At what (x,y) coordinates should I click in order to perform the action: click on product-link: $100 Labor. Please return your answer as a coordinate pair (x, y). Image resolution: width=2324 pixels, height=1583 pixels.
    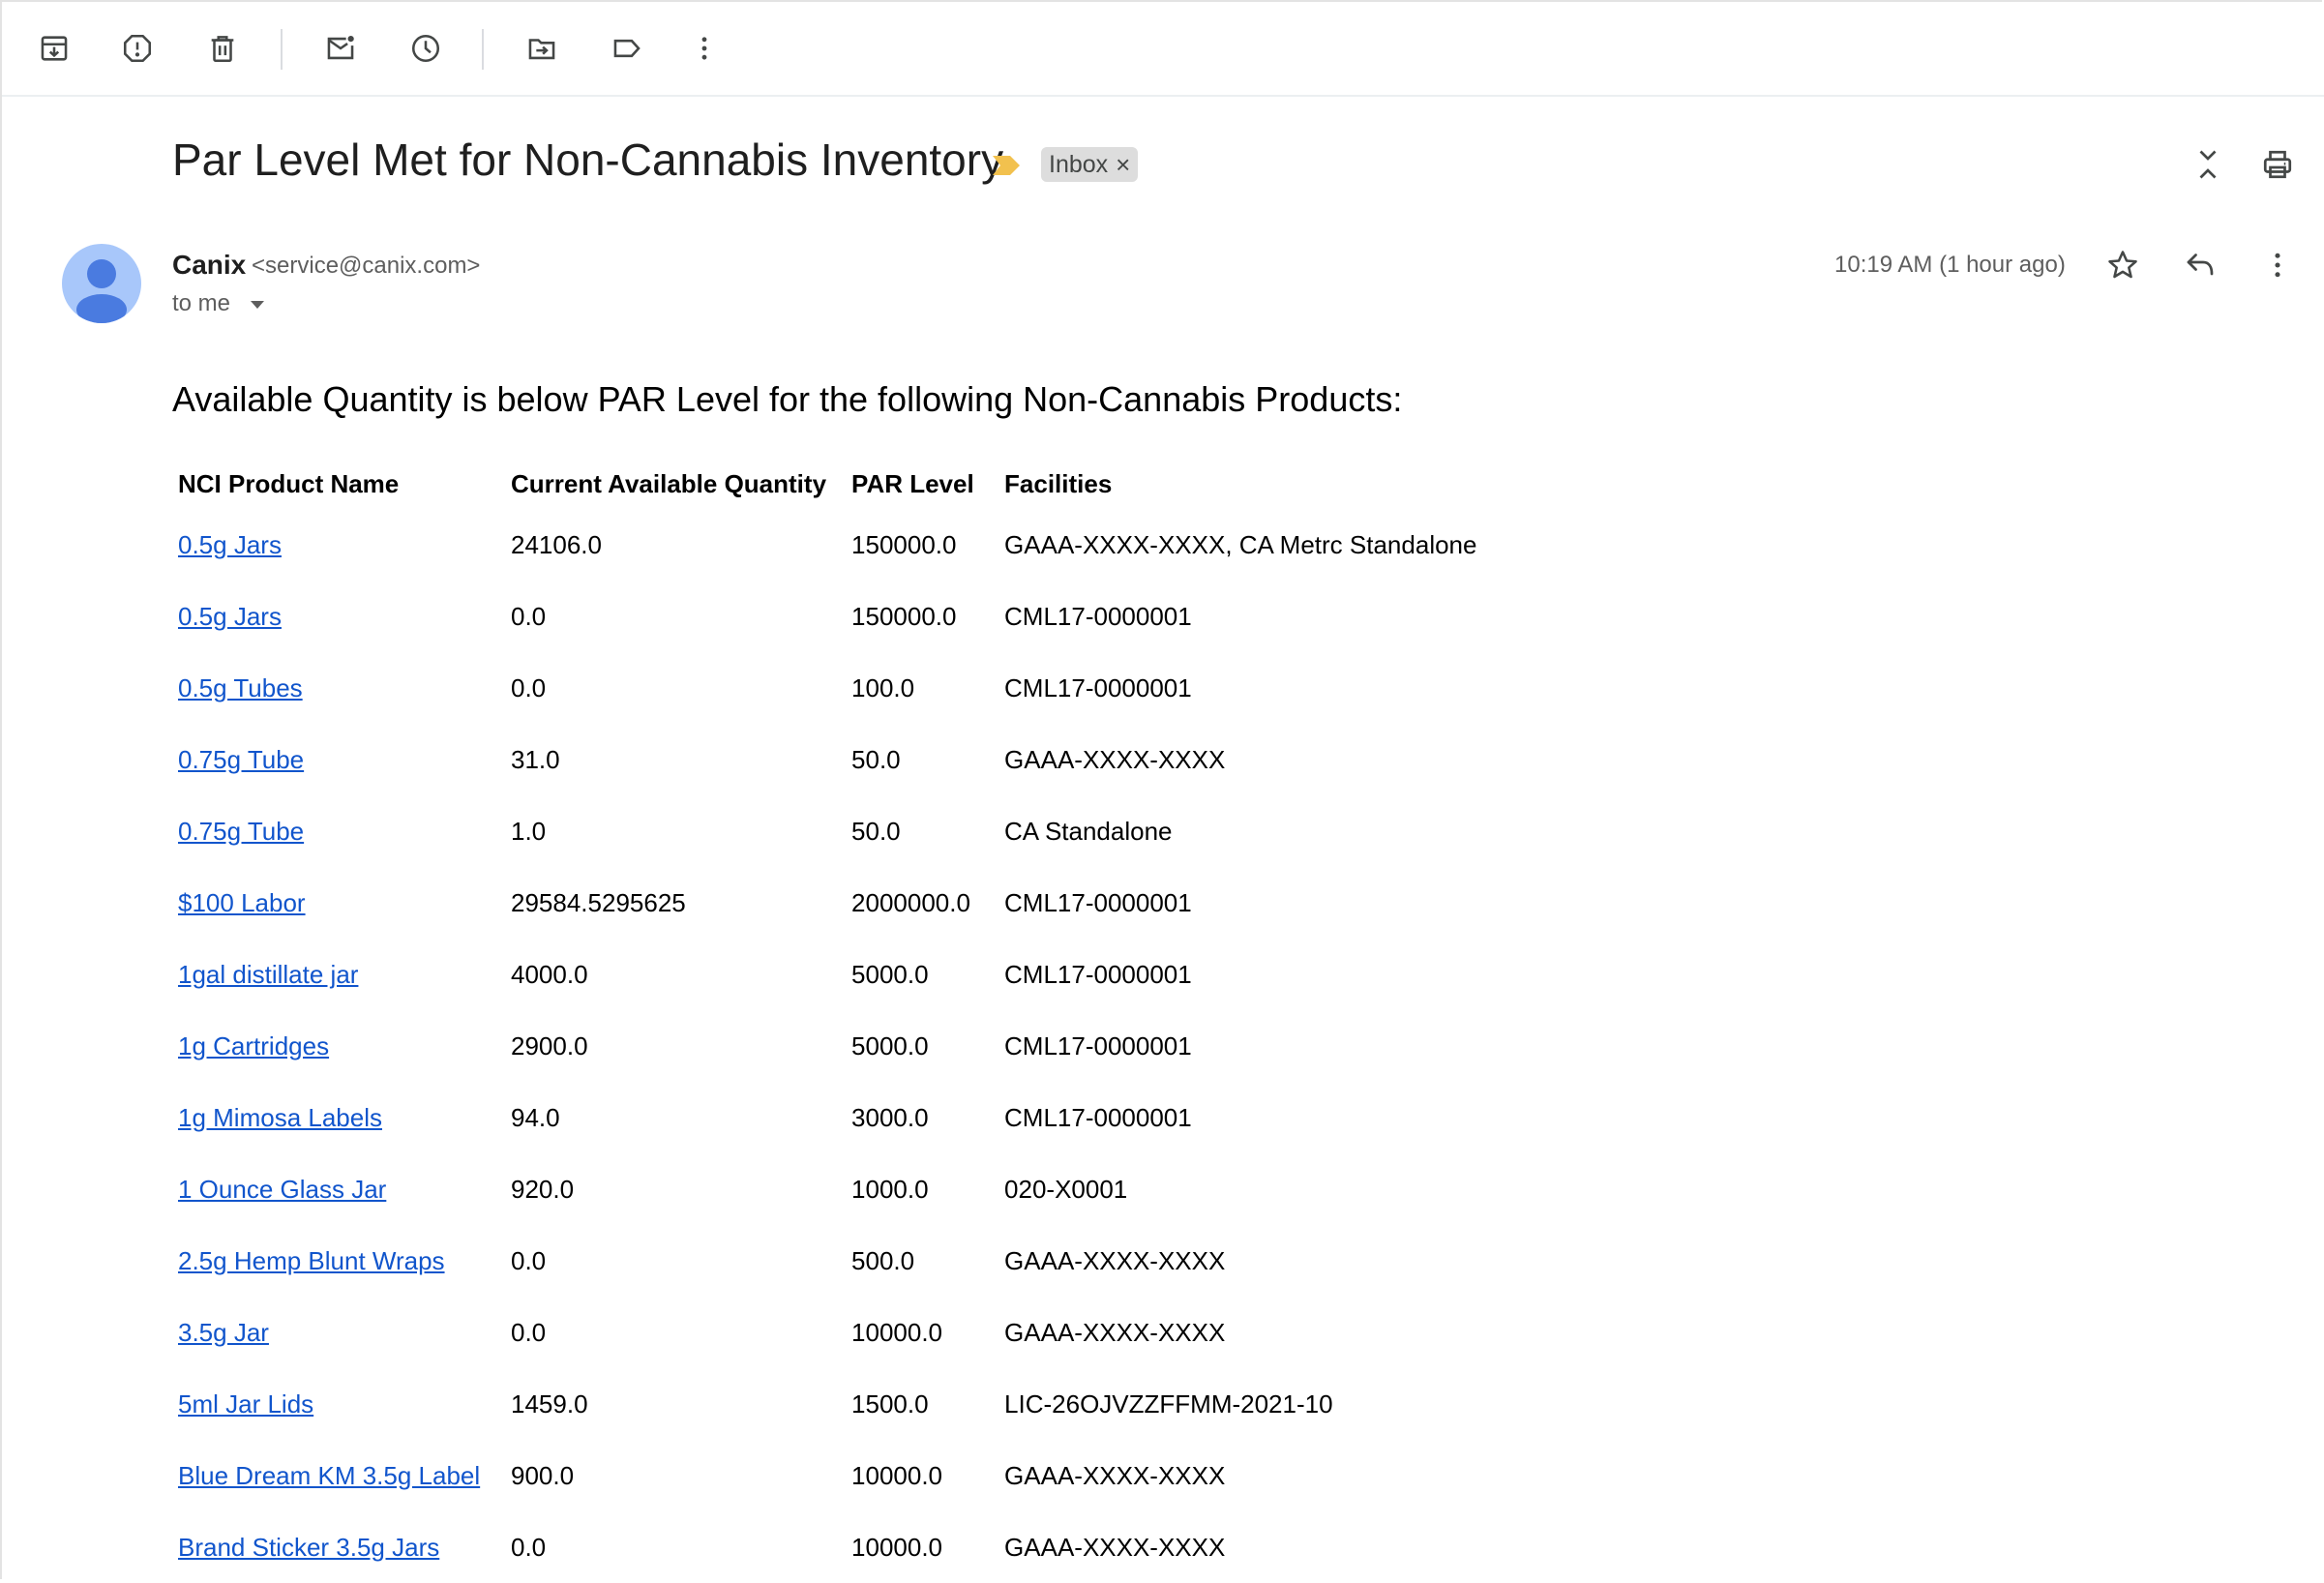
    Looking at the image, I should click on (242, 902).